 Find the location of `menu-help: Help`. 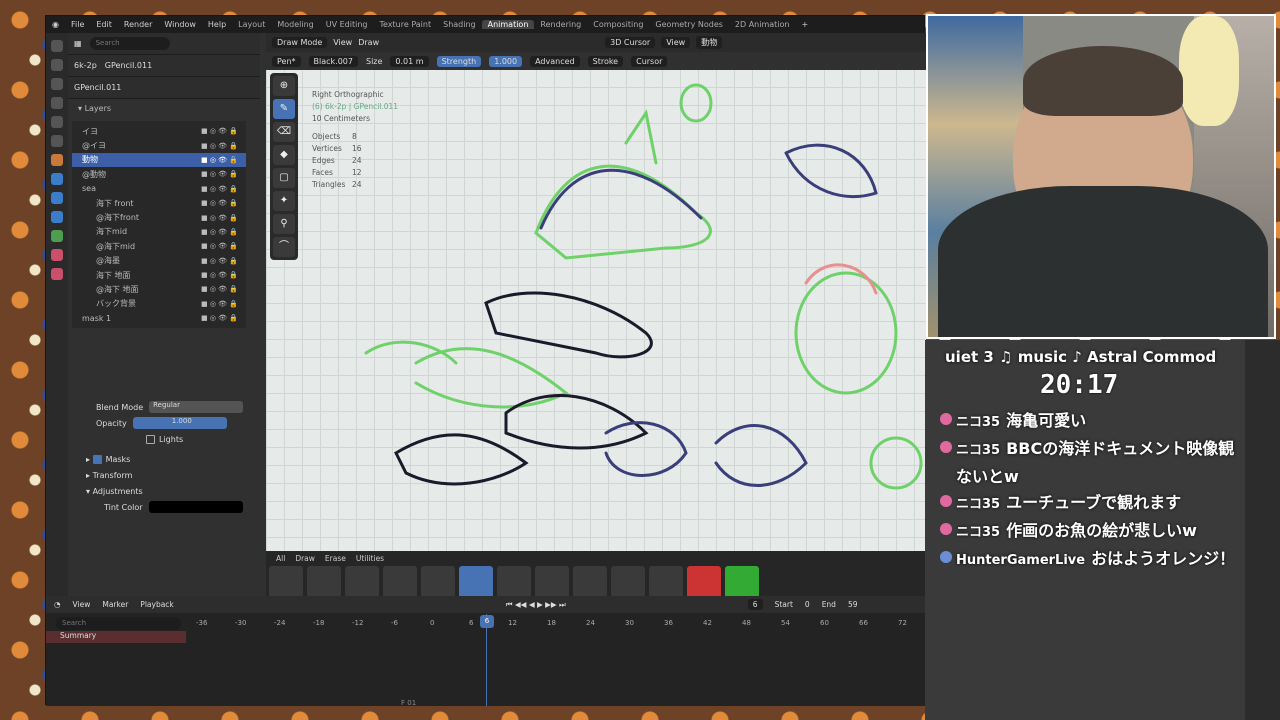

menu-help: Help is located at coordinates (217, 24).